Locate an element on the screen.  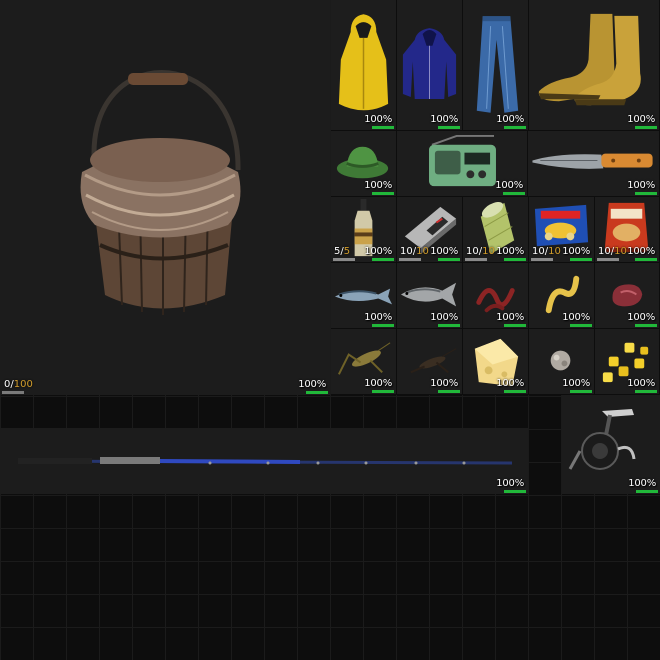
jeans-icon is located at coordinates (497, 64).